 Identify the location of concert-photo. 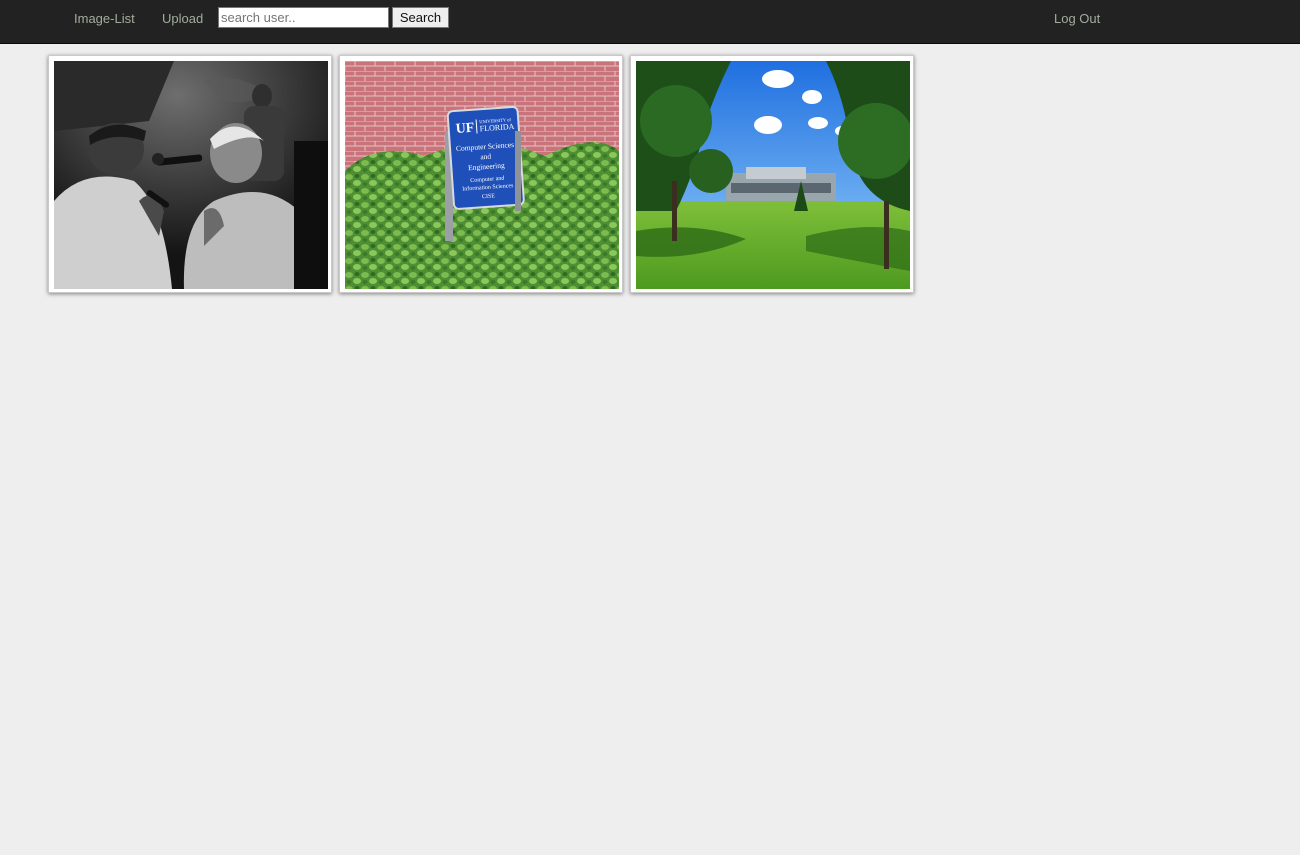
(191, 175).